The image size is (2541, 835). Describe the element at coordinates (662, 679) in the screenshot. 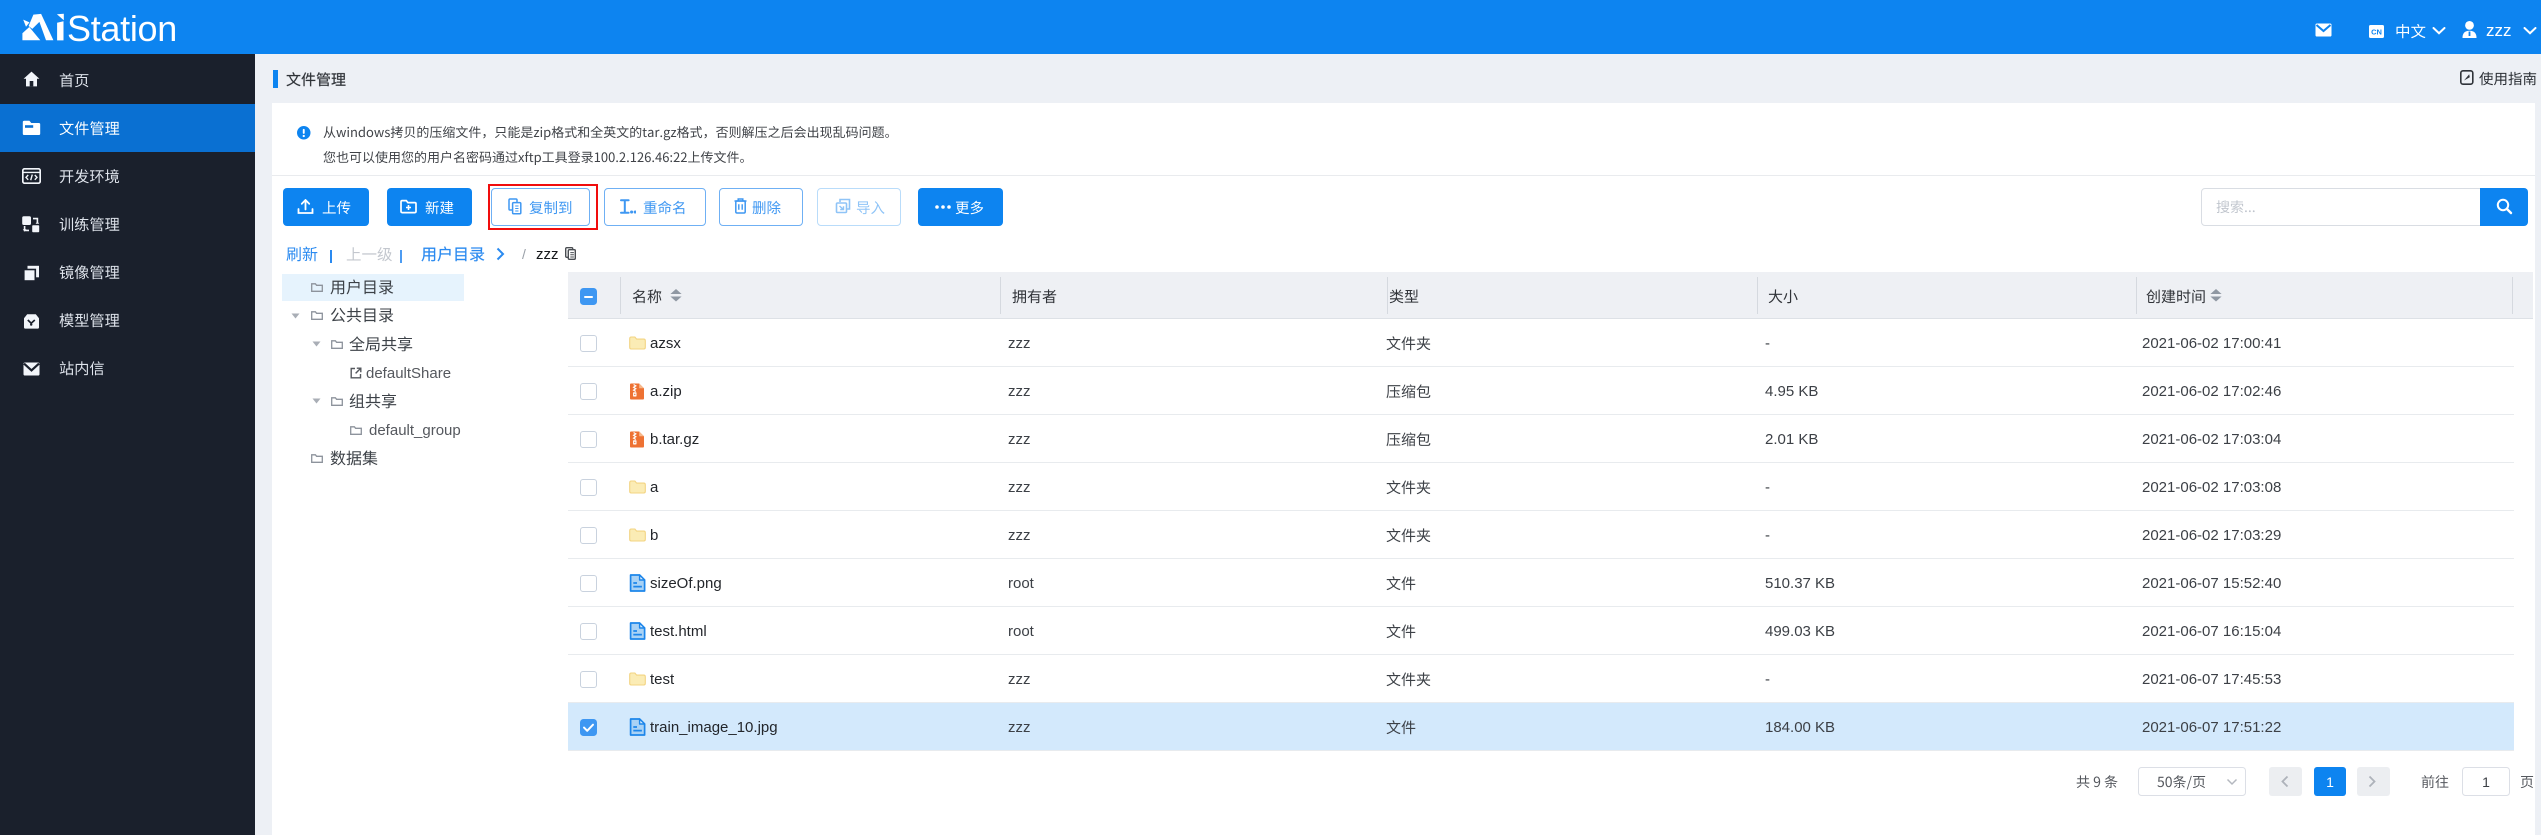

I see `svg-text: test` at that location.